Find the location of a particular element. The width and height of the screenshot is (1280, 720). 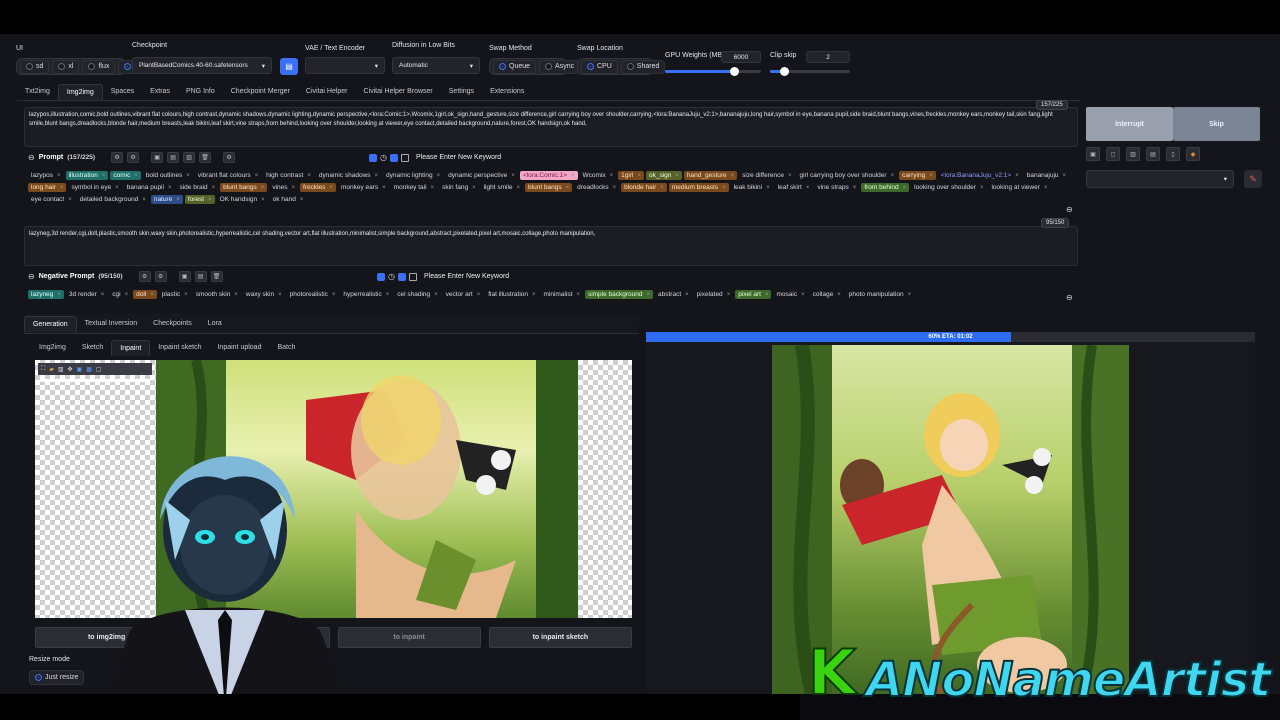

clip-skip-thumb is located at coordinates (785, 71).